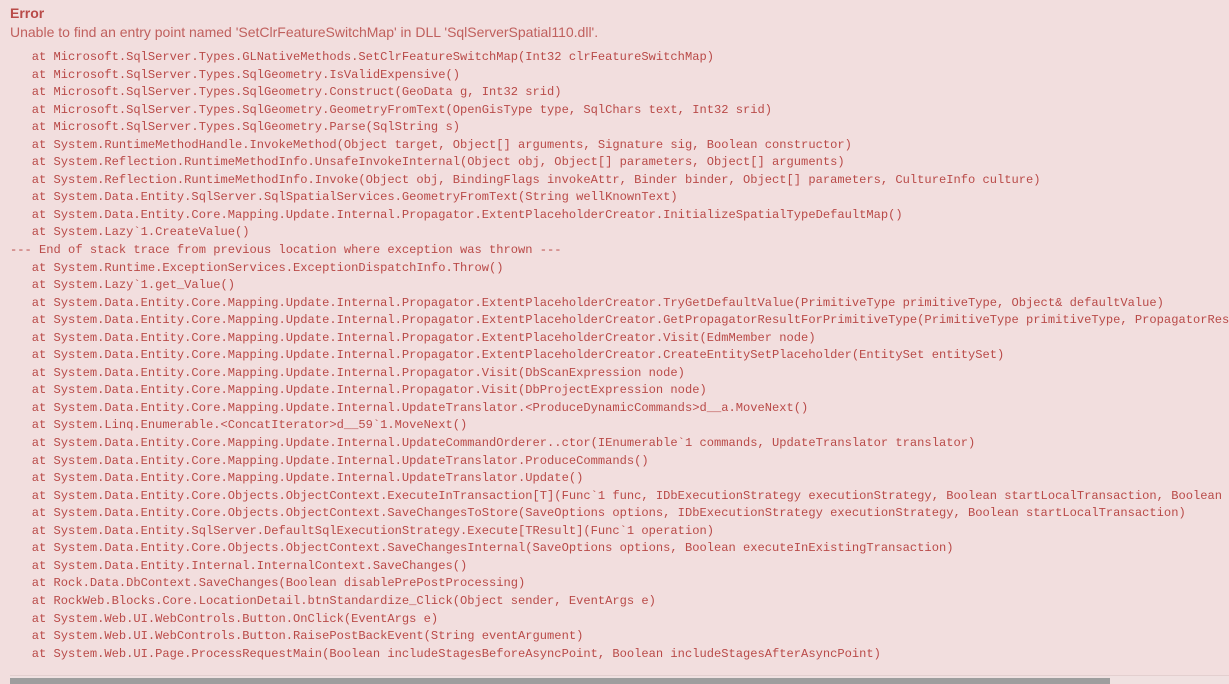  Describe the element at coordinates (130, 232) in the screenshot. I see `stack-trace-line: at System.Lazy`1.CreateValue()` at that location.